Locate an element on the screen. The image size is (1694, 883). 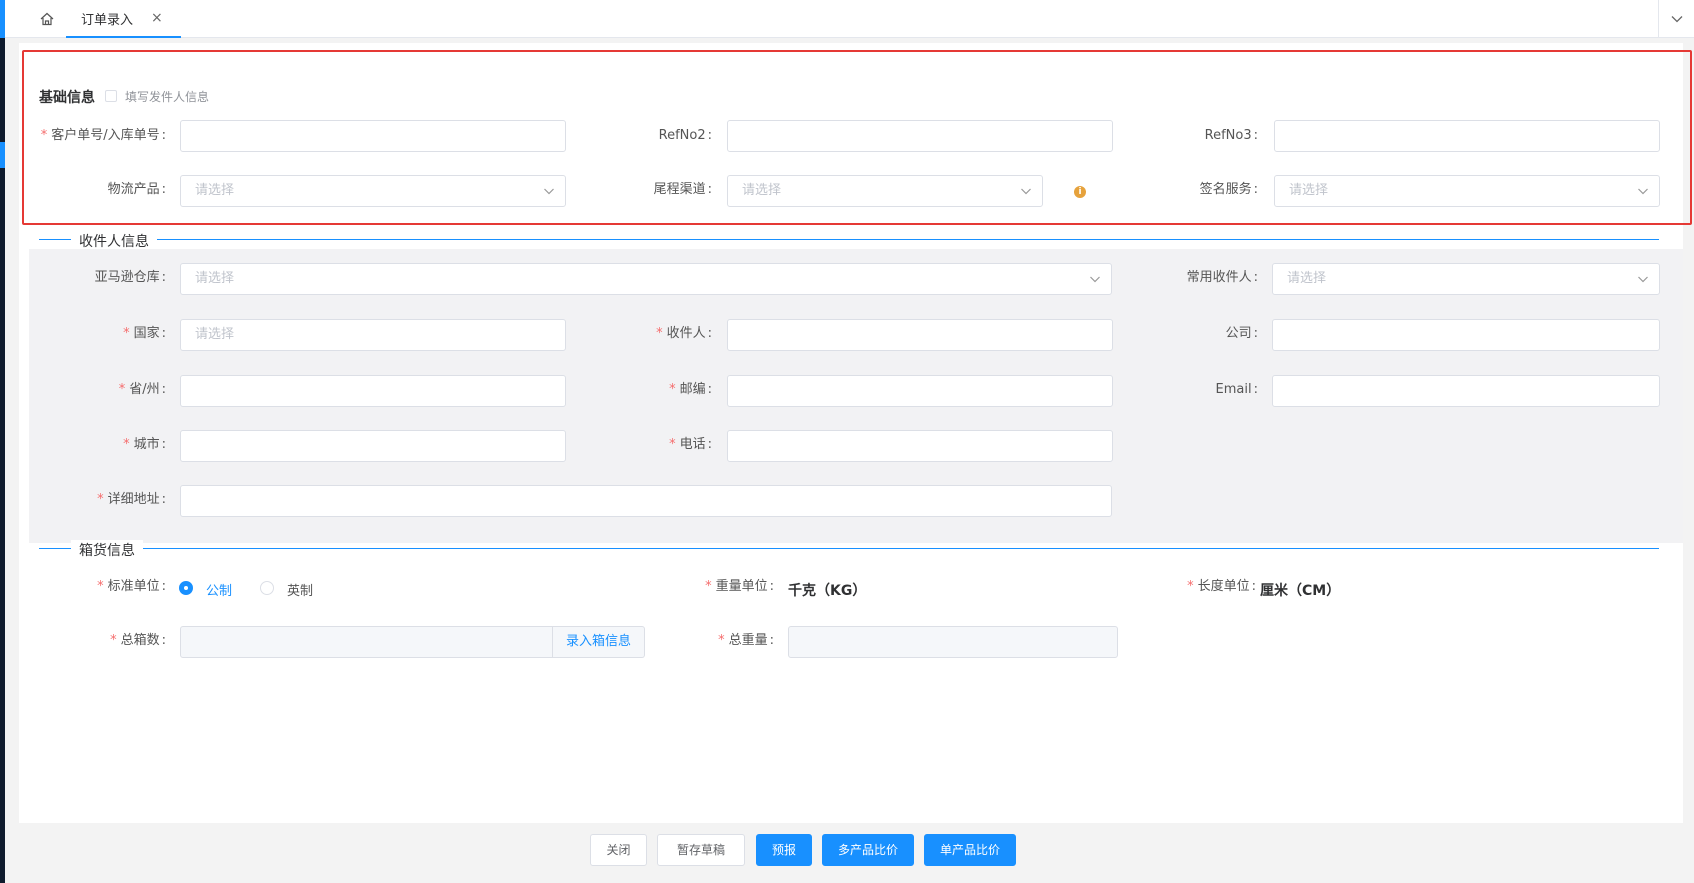
refno2-label: RefNo2: is located at coordinates (685, 135).